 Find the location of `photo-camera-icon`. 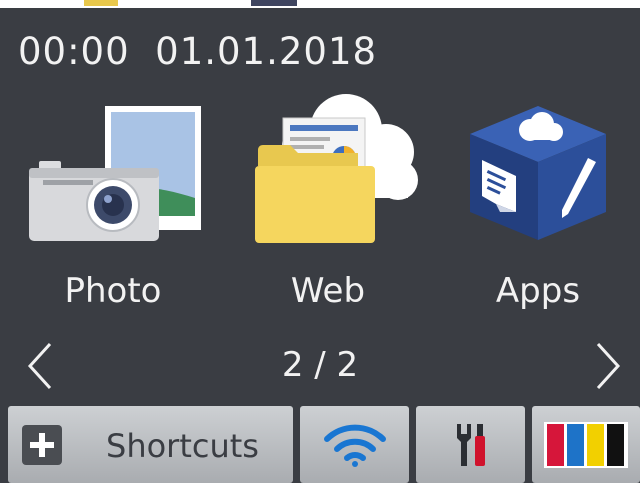

photo-camera-icon is located at coordinates (115, 173).